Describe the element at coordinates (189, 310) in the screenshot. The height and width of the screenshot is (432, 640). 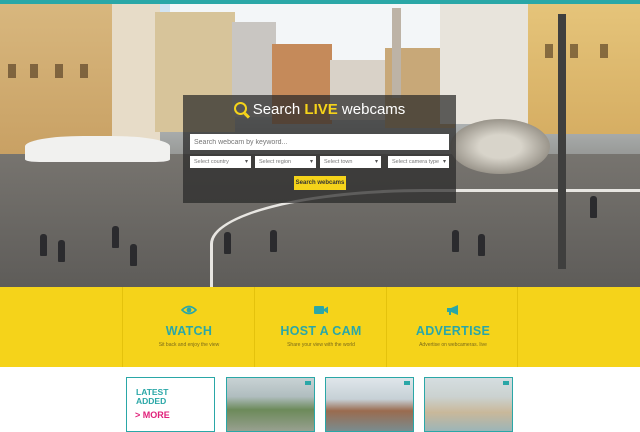
I see `eye-icon` at that location.